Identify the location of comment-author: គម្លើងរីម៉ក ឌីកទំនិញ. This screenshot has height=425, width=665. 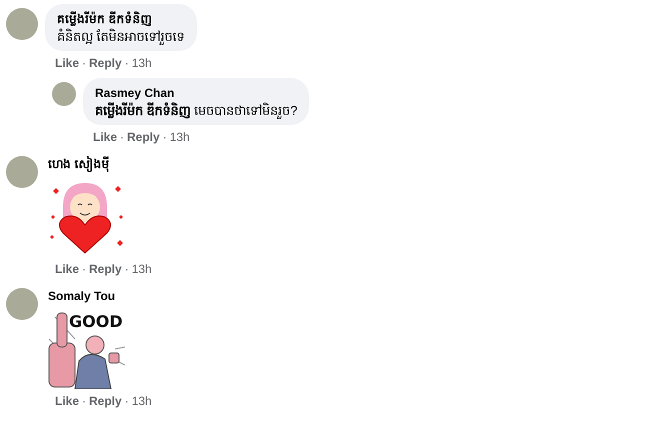
(121, 19).